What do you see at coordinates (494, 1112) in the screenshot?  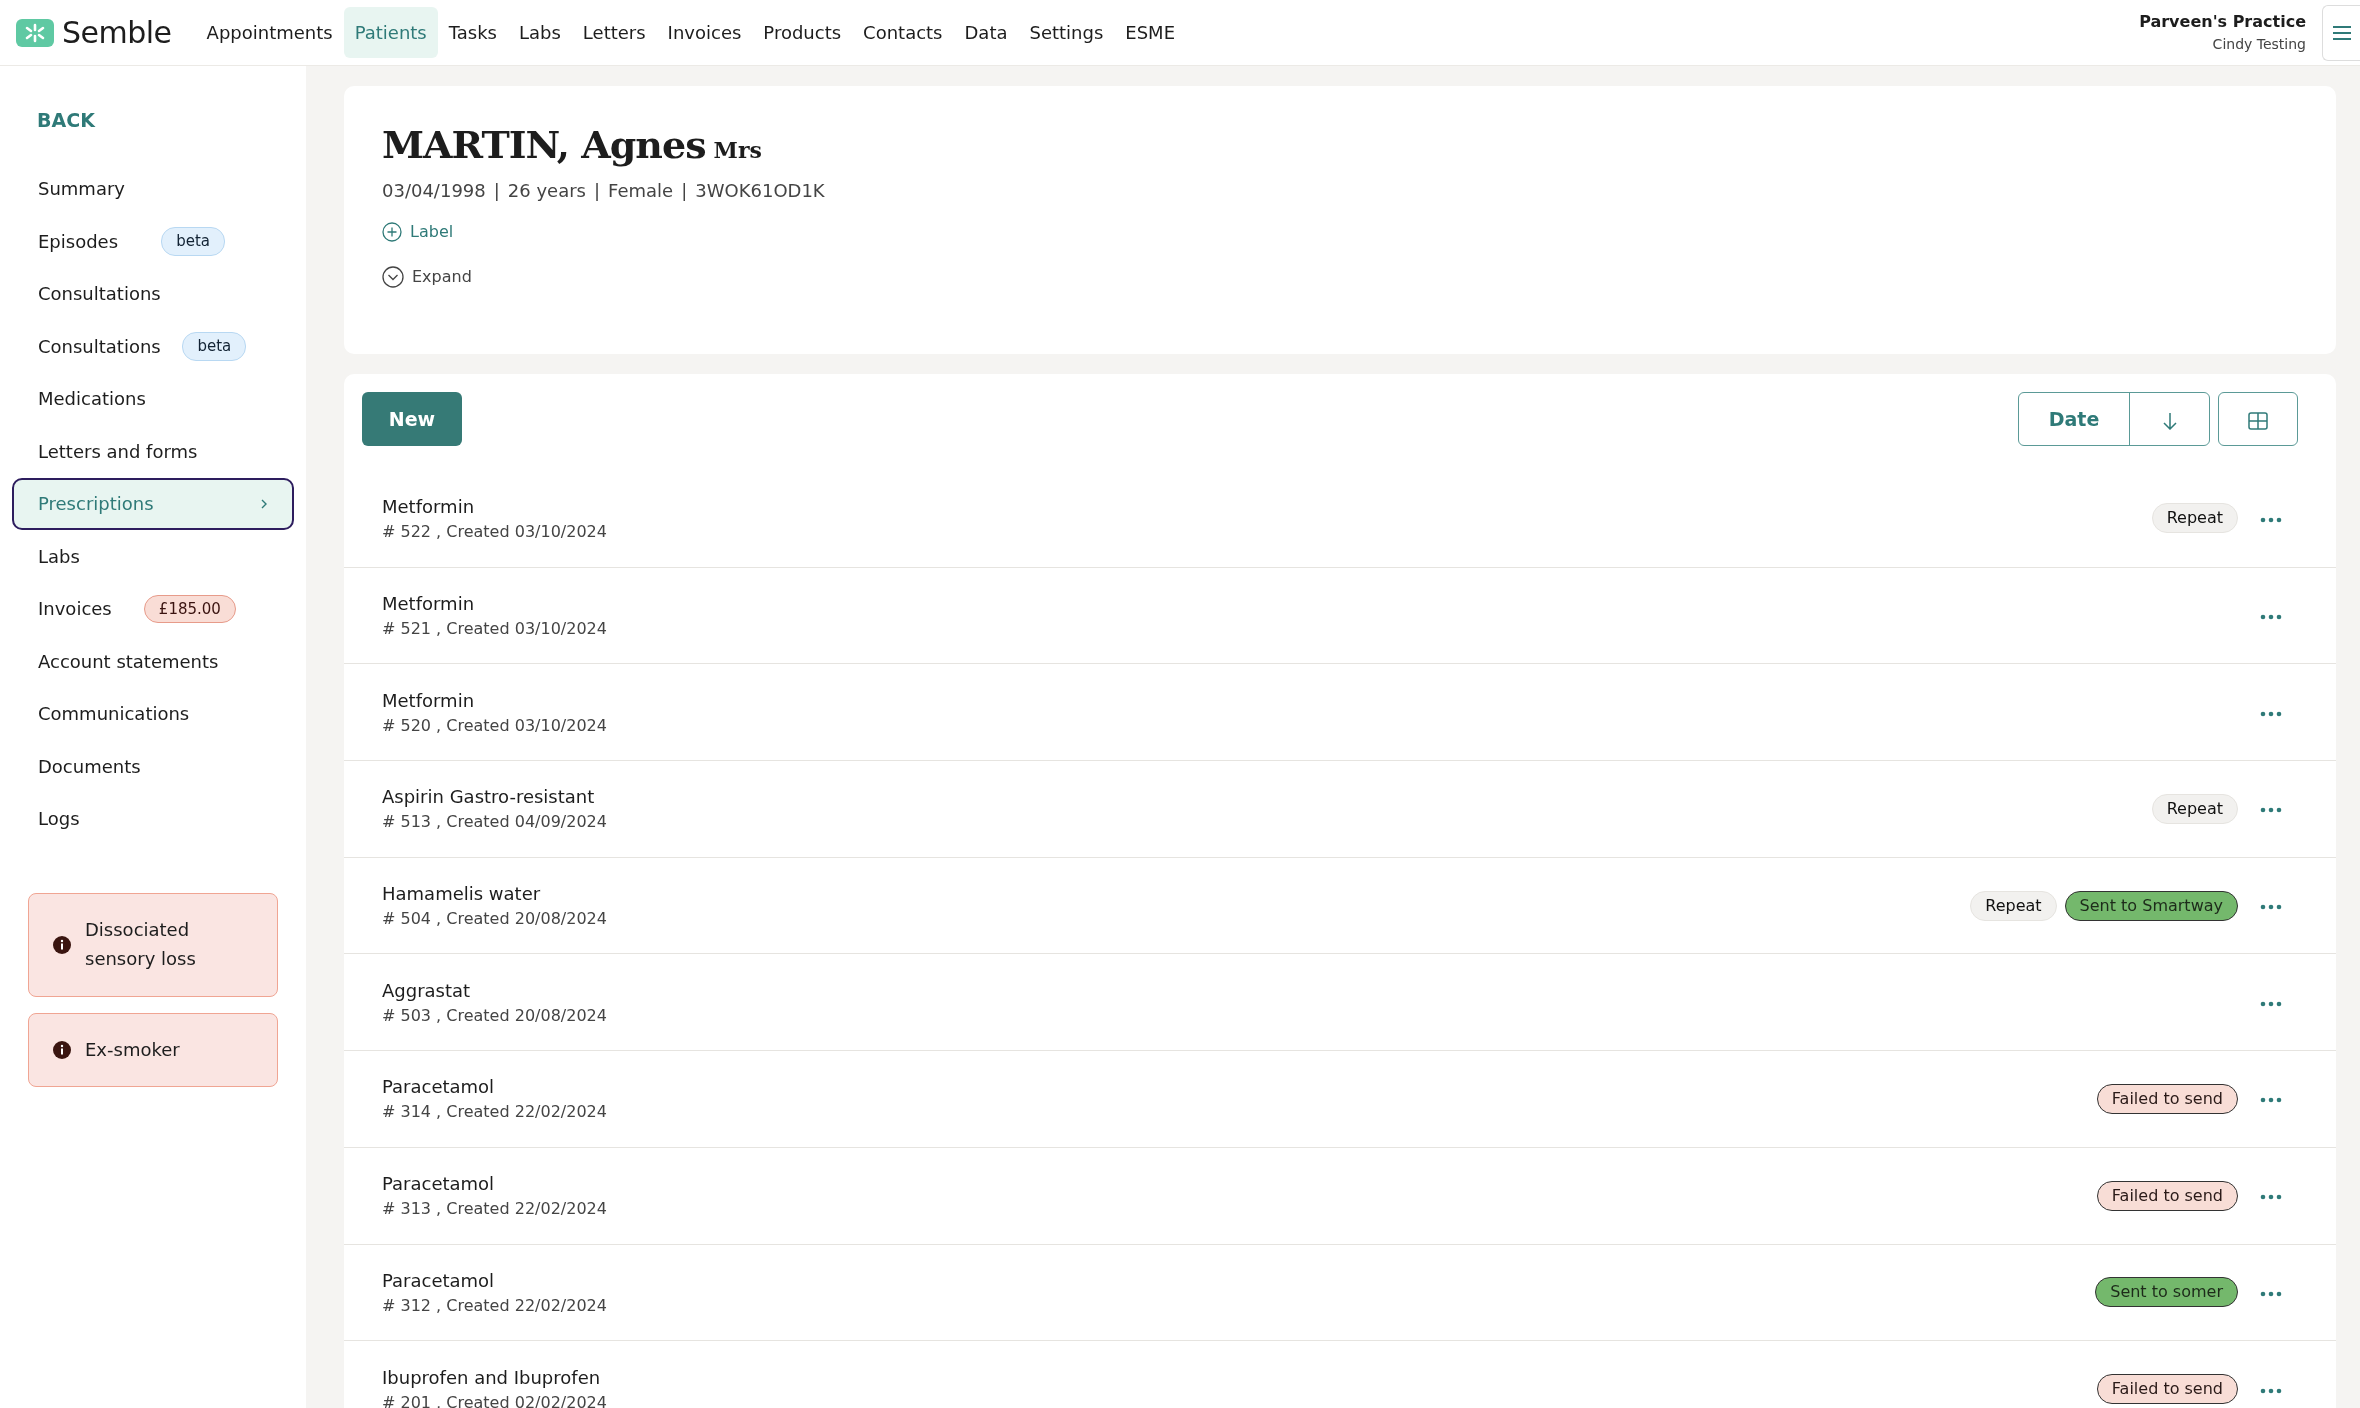 I see `prescription-meta: # 314 , Created 22/02/2024` at bounding box center [494, 1112].